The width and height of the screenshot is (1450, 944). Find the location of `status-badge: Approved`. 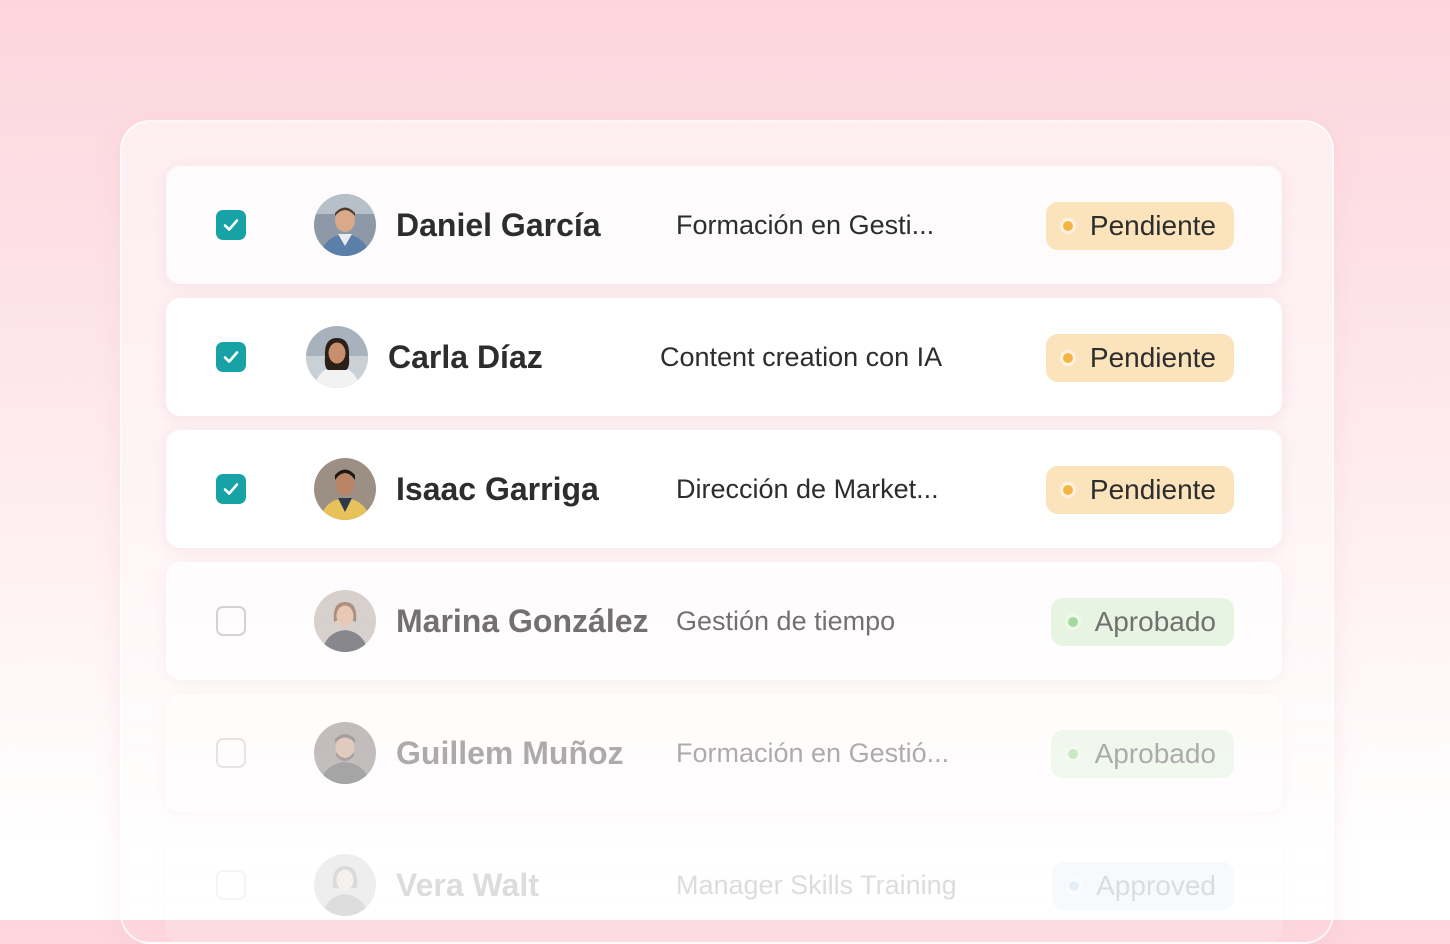

status-badge: Approved is located at coordinates (1143, 886).